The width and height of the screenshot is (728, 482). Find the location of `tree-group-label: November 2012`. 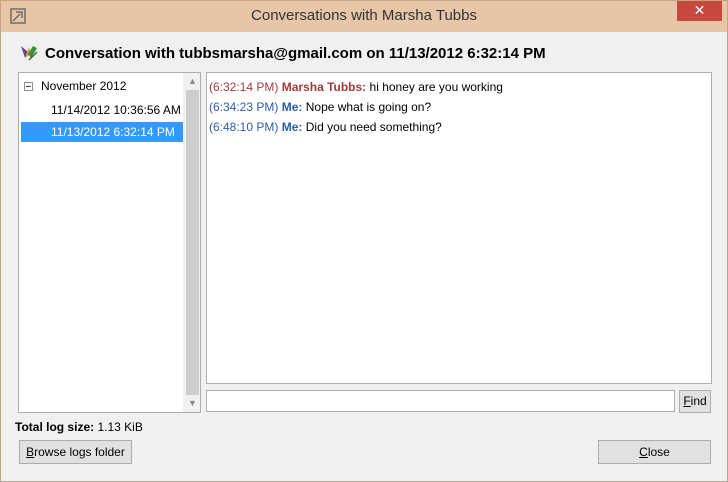

tree-group-label: November 2012 is located at coordinates (84, 86).